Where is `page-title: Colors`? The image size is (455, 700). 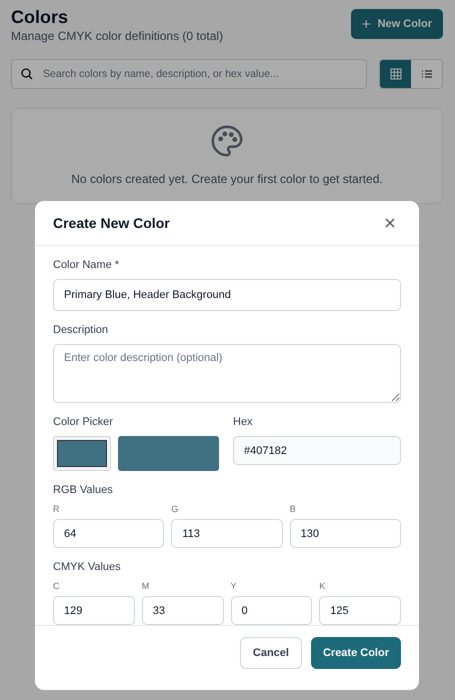 page-title: Colors is located at coordinates (40, 17).